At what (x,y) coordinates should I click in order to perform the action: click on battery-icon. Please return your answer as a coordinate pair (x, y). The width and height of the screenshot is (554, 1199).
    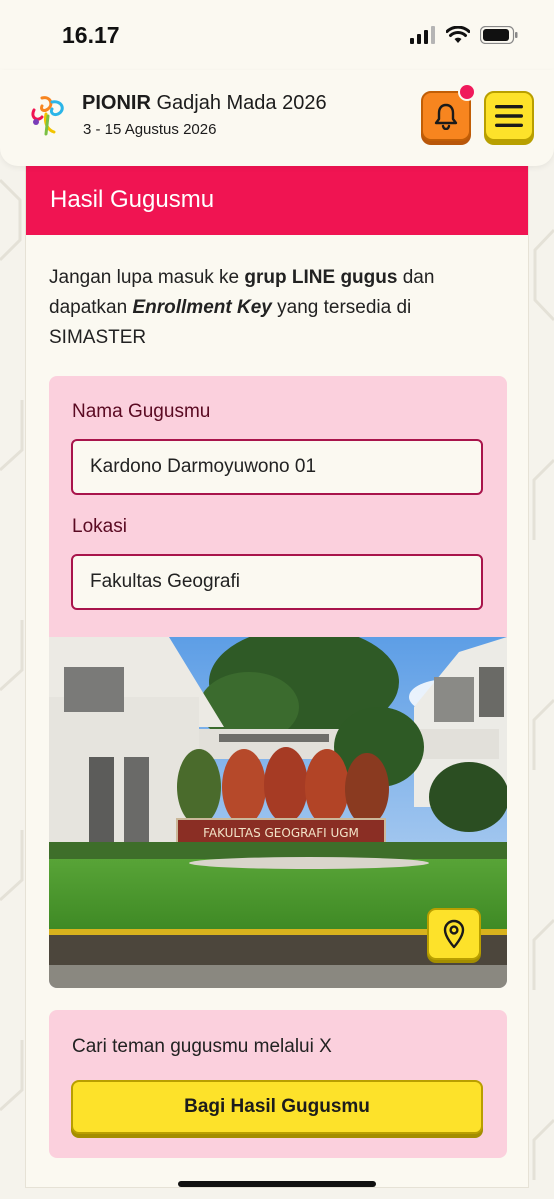
    Looking at the image, I should click on (499, 35).